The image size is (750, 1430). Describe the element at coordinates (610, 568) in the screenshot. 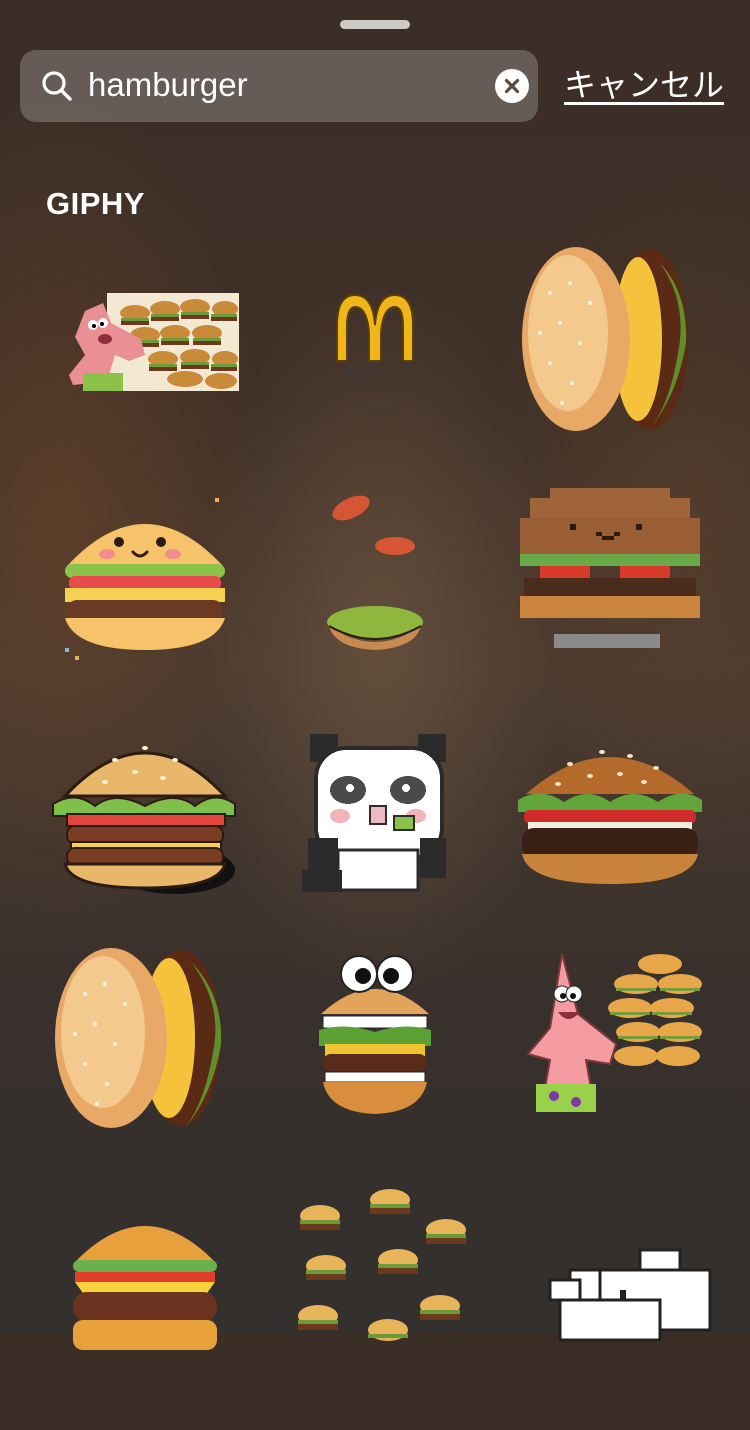

I see `pixel-burger-image` at that location.